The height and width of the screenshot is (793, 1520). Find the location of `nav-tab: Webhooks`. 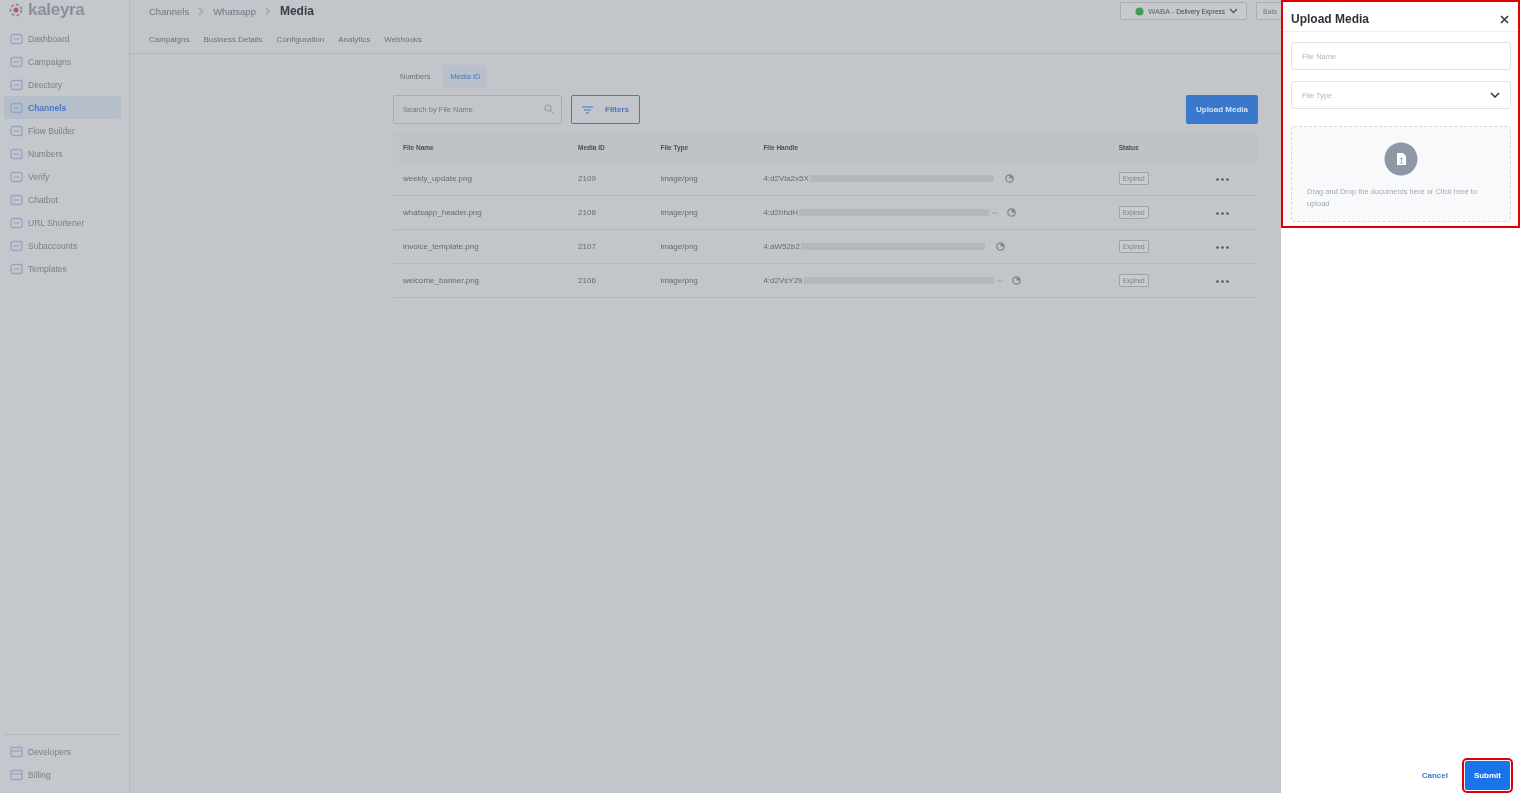

nav-tab: Webhooks is located at coordinates (403, 39).